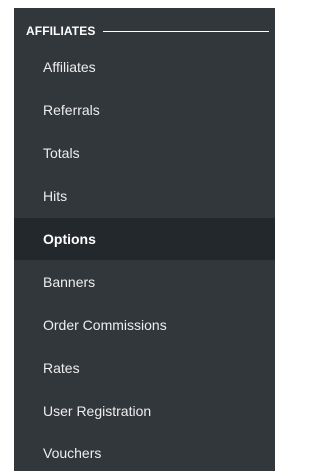  I want to click on menu-item-totals: Totals, so click(144, 153).